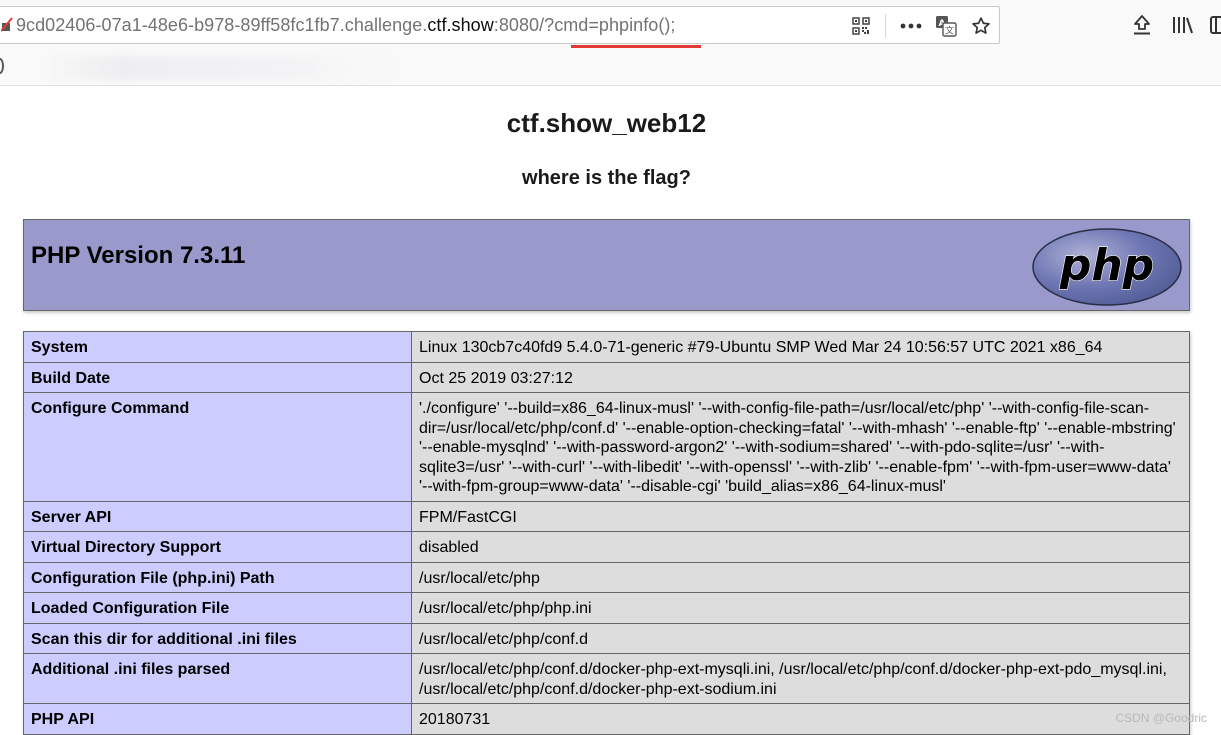 The height and width of the screenshot is (735, 1221). Describe the element at coordinates (584, 25) in the screenshot. I see `url-suffix: :8080/?cmd=phpinfo();` at that location.